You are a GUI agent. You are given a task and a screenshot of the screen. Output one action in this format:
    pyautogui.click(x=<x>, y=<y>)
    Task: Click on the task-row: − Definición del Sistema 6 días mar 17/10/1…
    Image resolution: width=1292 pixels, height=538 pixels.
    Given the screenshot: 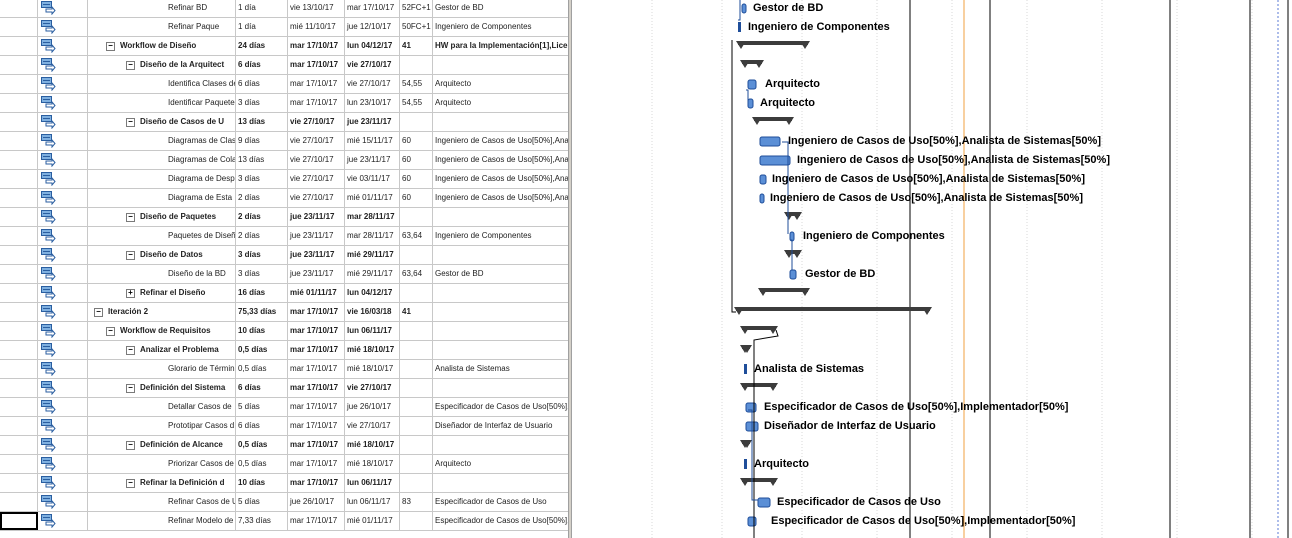 What is the action you would take?
    pyautogui.click(x=284, y=388)
    